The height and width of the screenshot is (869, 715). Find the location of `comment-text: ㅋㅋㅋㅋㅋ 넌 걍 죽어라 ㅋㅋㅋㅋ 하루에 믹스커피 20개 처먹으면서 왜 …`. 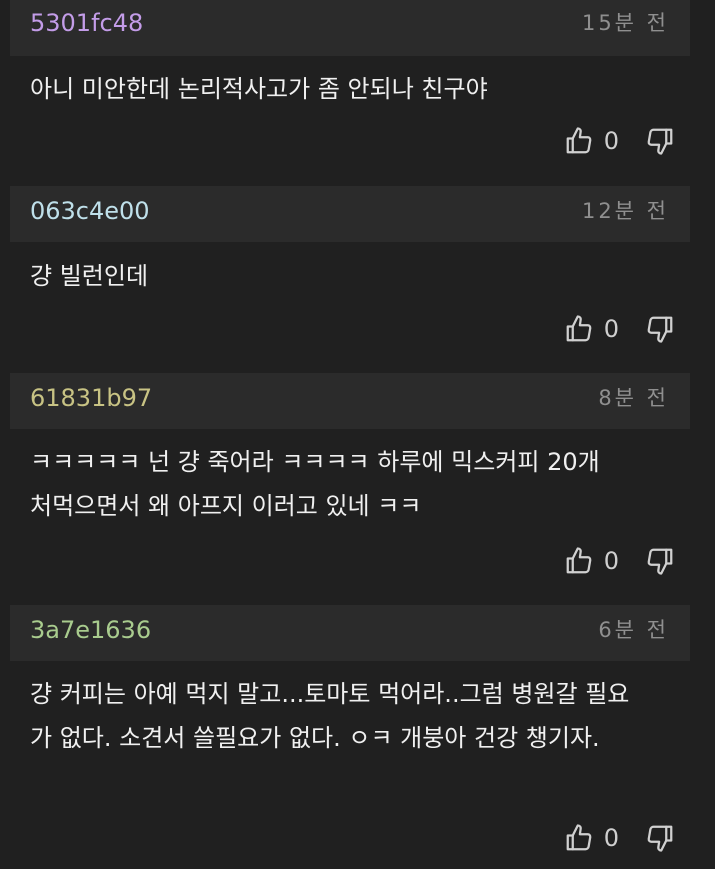

comment-text: ㅋㅋㅋㅋㅋ 넌 걍 죽어라 ㅋㅋㅋㅋ 하루에 믹스커피 20개 처먹으면서 왜 … is located at coordinates (315, 484).